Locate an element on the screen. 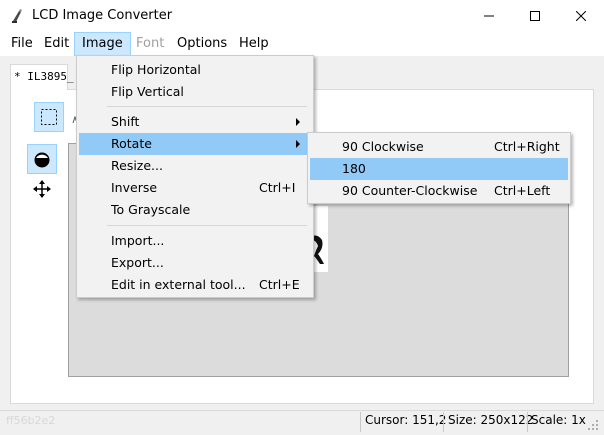  menu-item-label: Shift is located at coordinates (125, 121).